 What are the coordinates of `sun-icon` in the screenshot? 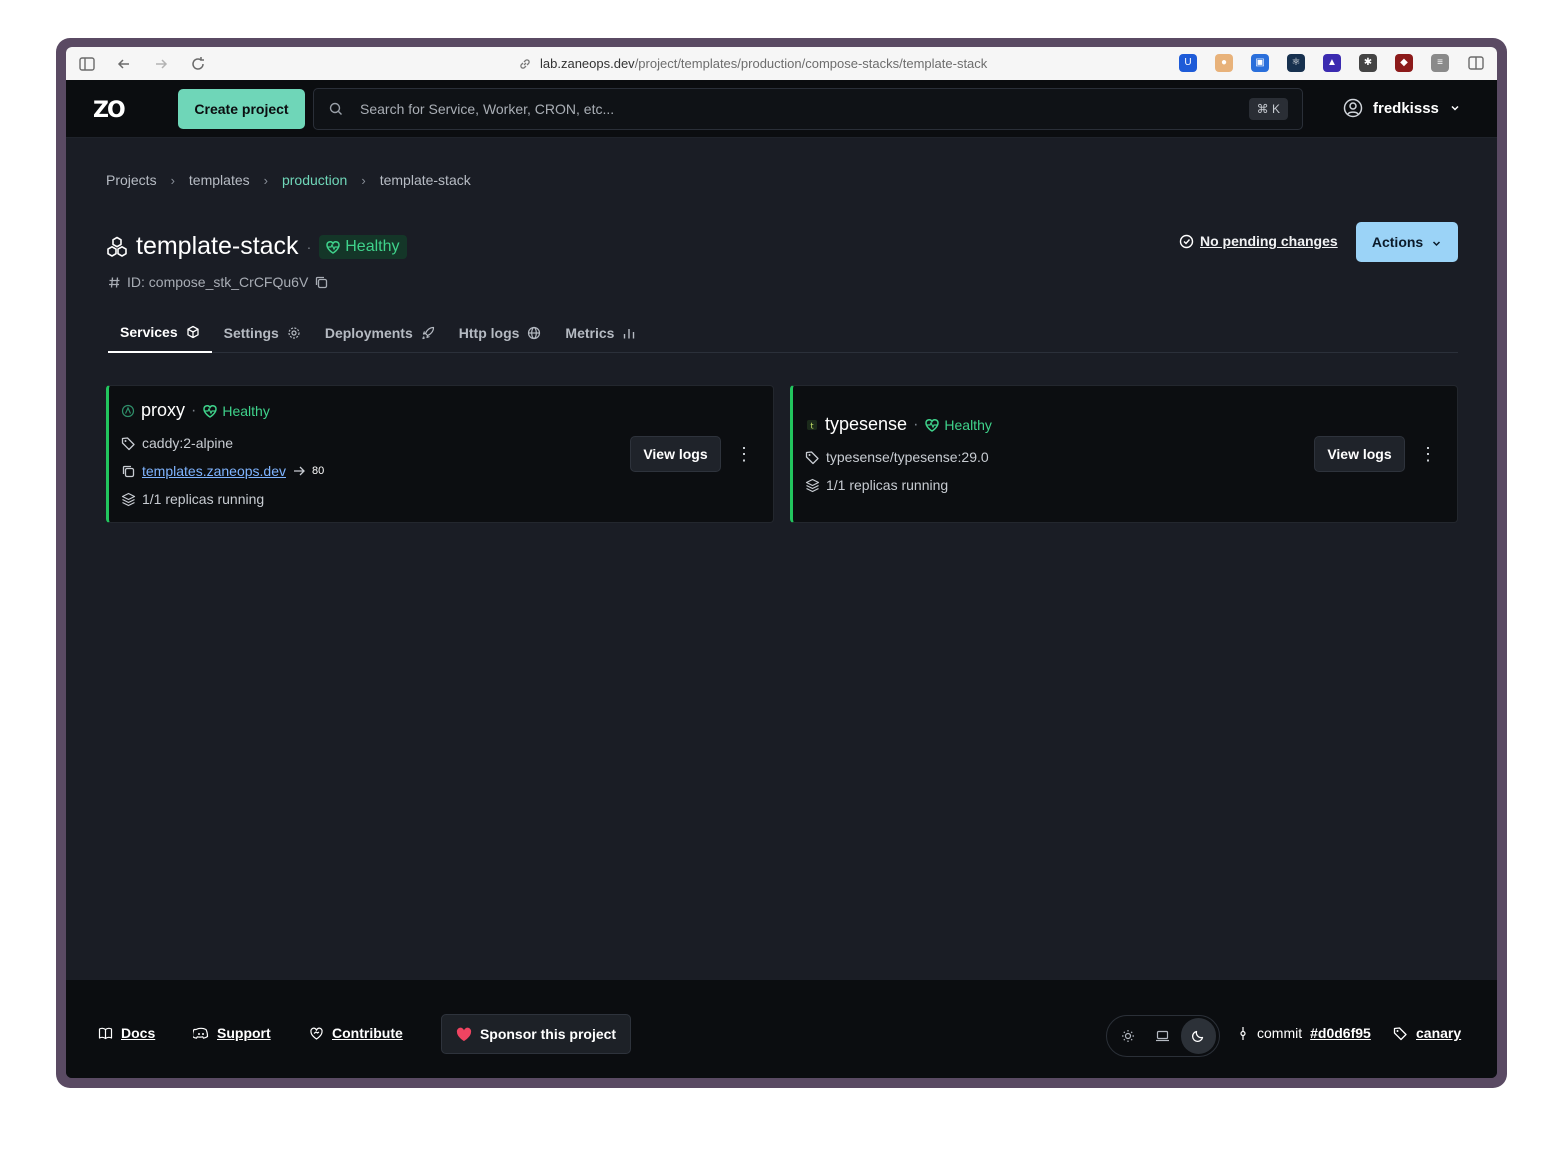 It's located at (1127, 1036).